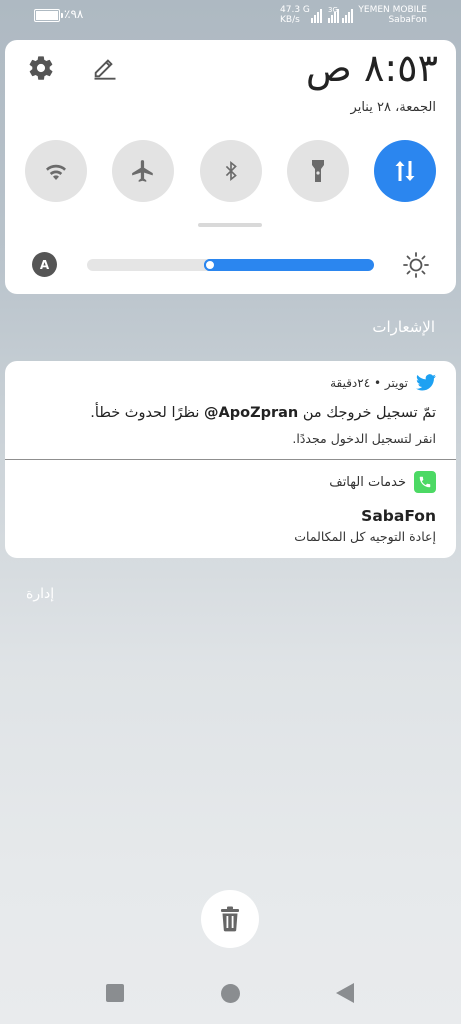 The height and width of the screenshot is (1024, 461). Describe the element at coordinates (210, 265) in the screenshot. I see `brightness-slider-knob` at that location.